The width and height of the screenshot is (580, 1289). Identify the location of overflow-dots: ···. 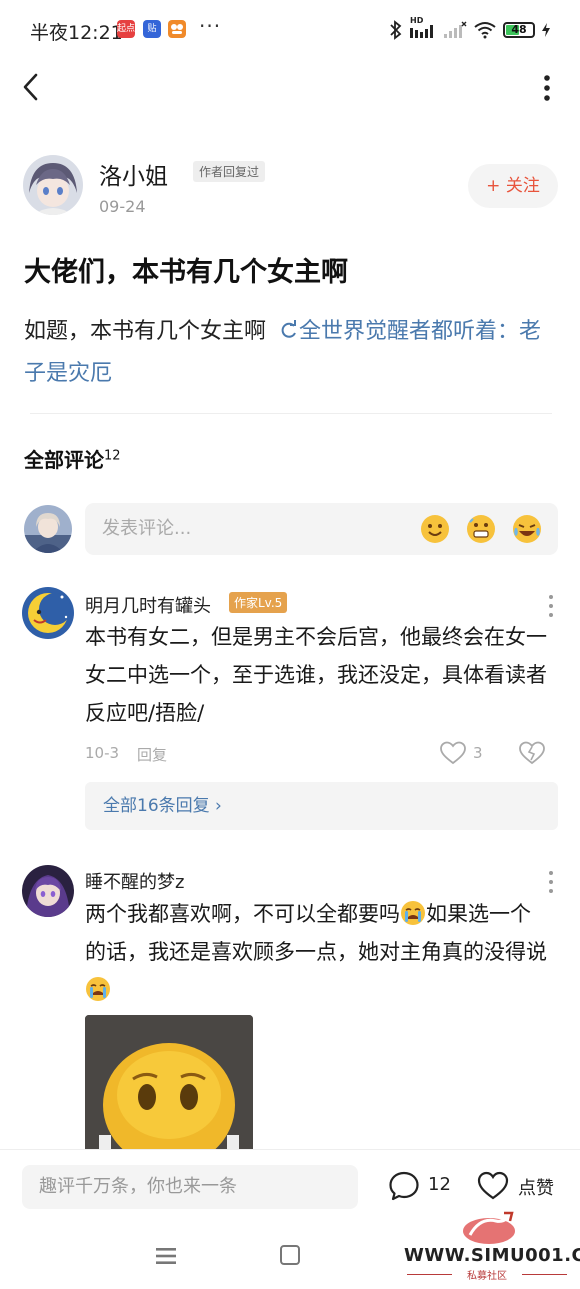
(210, 26).